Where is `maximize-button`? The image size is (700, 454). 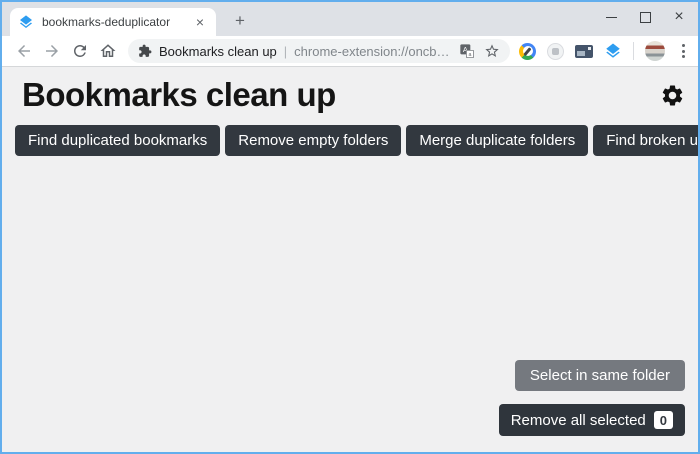
maximize-button is located at coordinates (645, 17).